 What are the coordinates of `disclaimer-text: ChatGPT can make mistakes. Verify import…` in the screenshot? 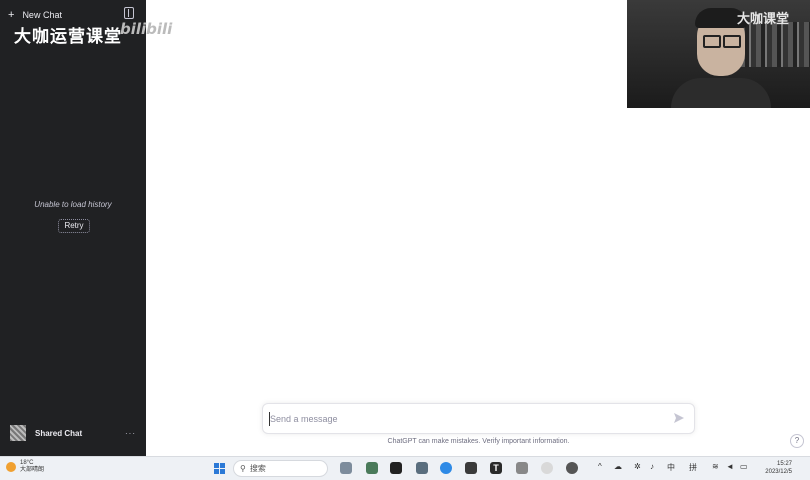 It's located at (478, 441).